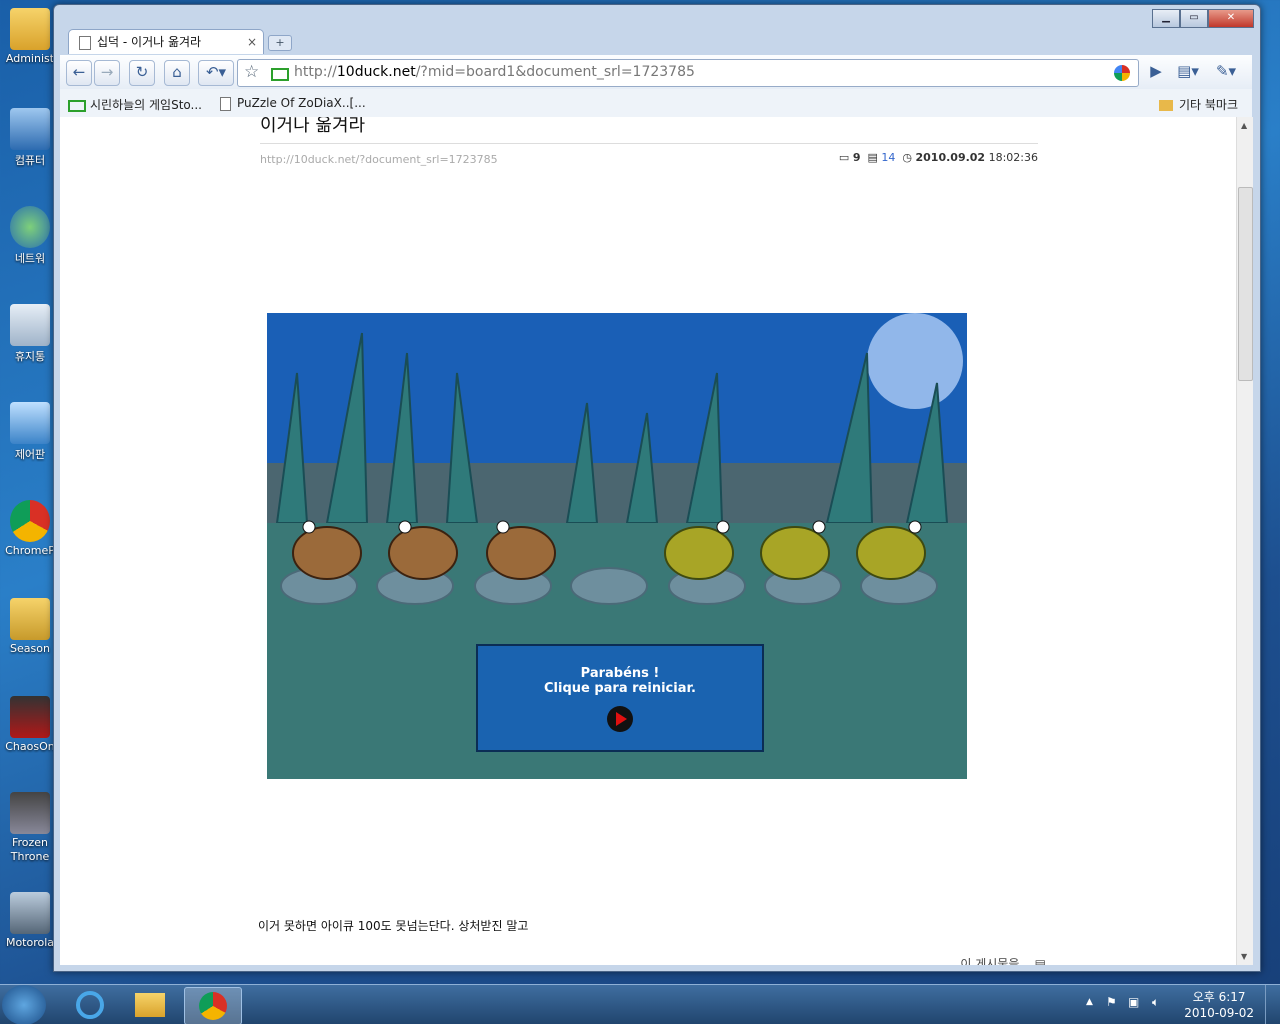 The width and height of the screenshot is (1280, 1024). What do you see at coordinates (1219, 1005) in the screenshot?
I see `clock: 오후 6:17 2010-09-02` at bounding box center [1219, 1005].